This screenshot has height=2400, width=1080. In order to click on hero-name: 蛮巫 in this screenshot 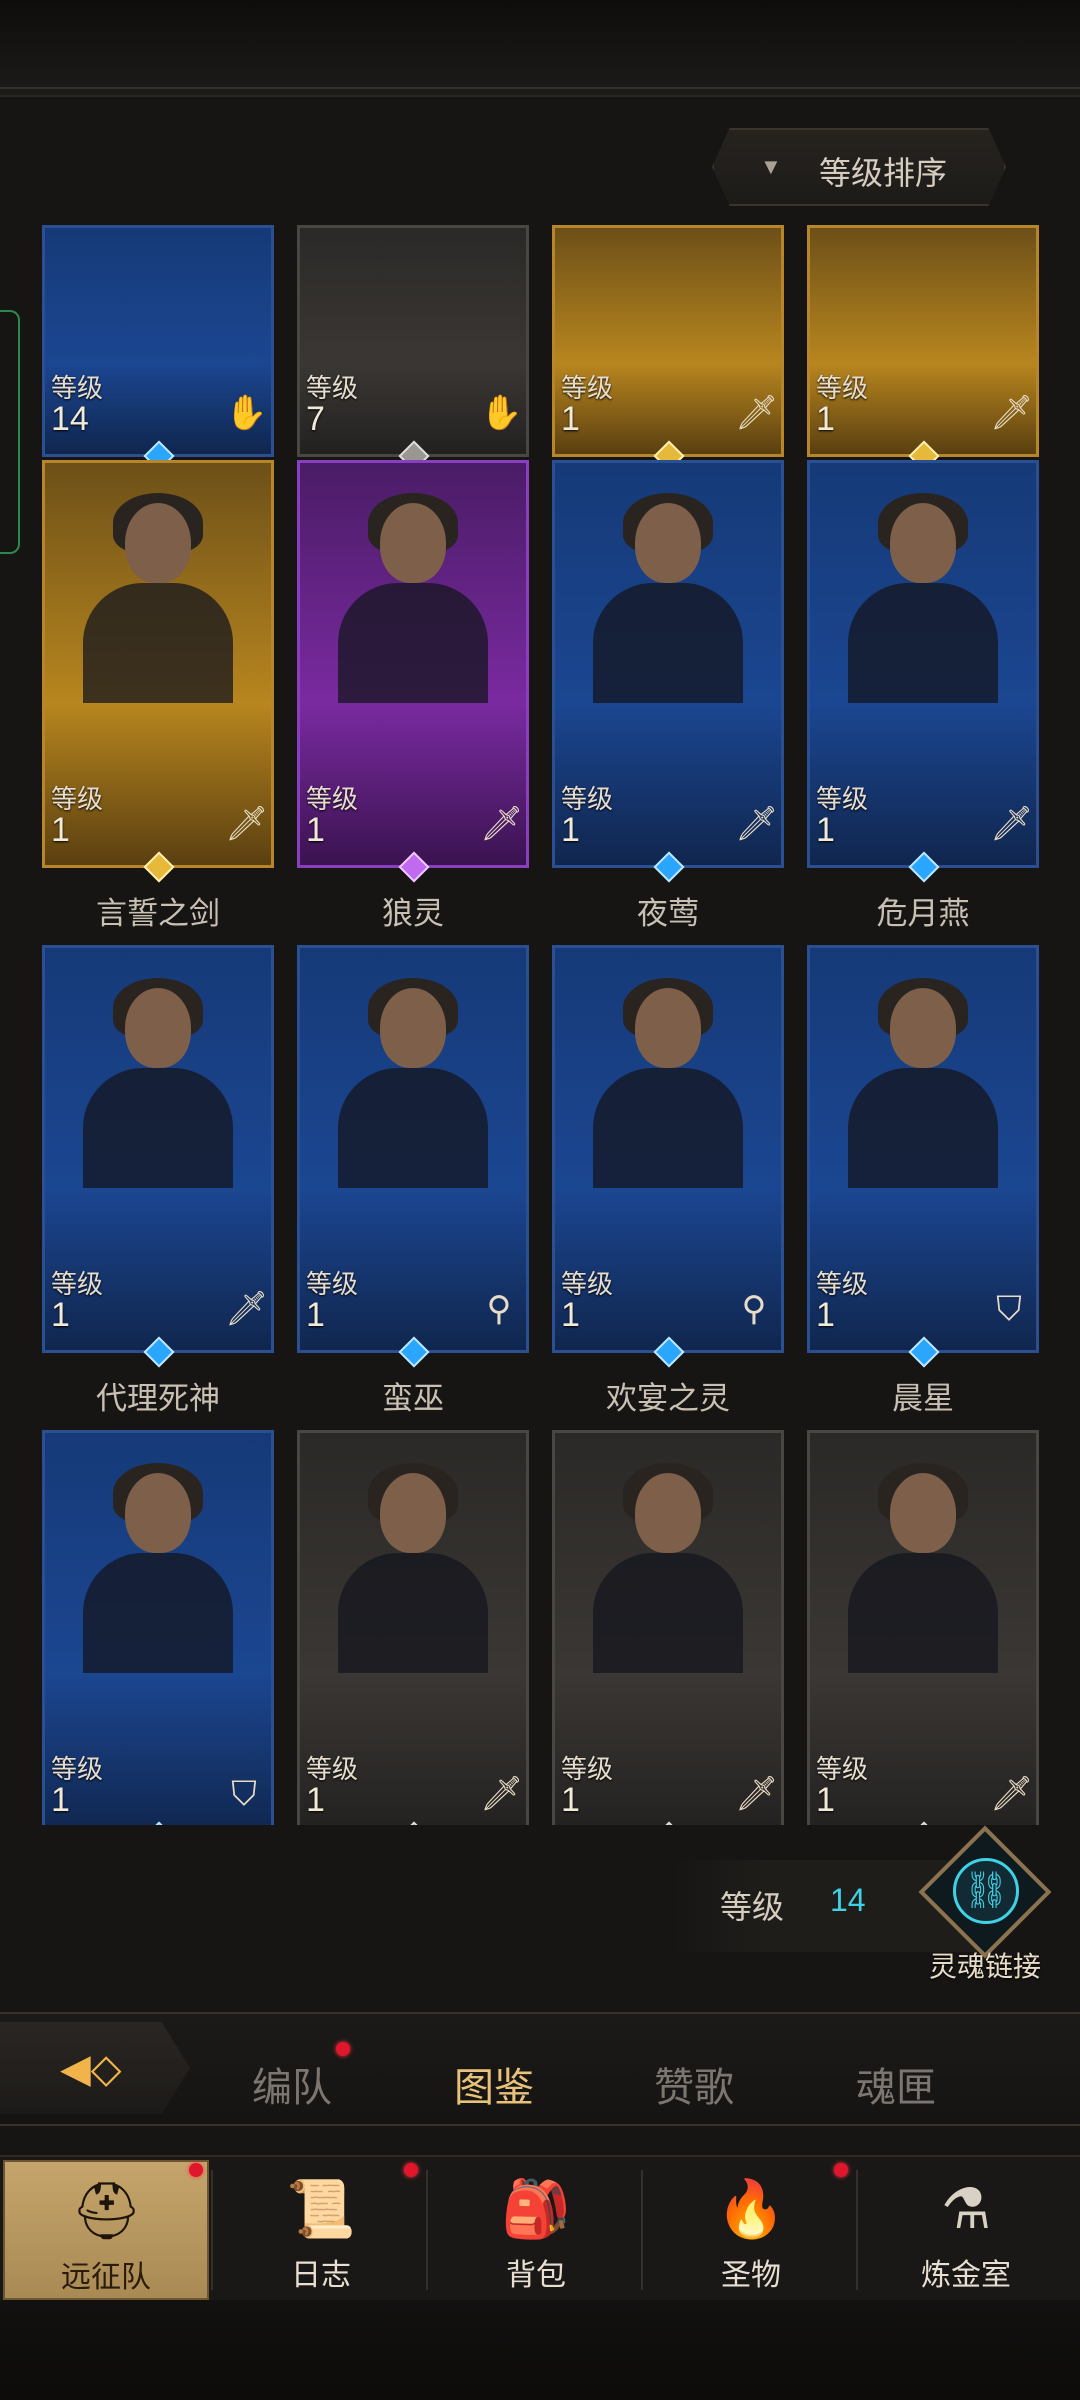, I will do `click(413, 1398)`.